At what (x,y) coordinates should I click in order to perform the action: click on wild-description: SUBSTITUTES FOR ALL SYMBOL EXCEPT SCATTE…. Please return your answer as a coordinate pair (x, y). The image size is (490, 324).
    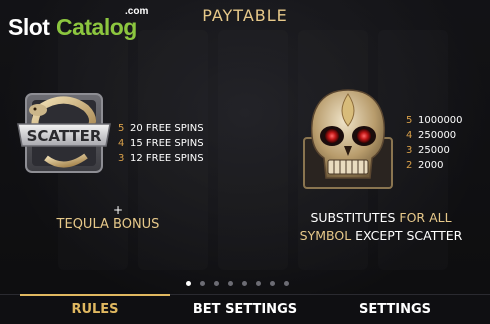
    Looking at the image, I should click on (381, 227).